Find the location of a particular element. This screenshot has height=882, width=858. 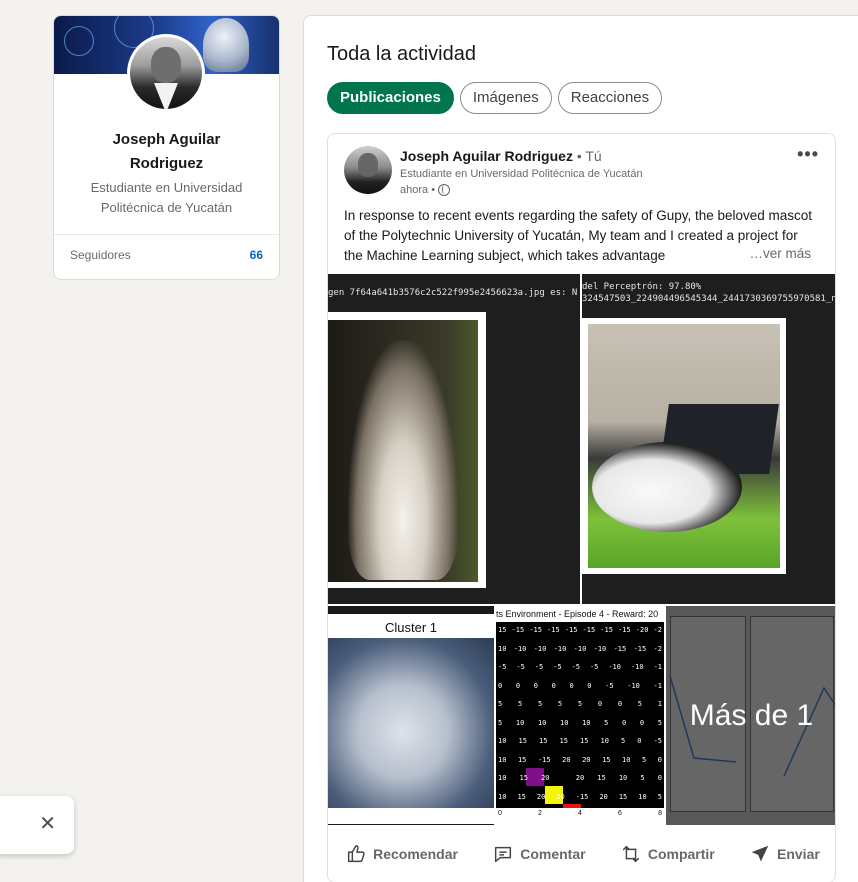

grid-row: 10 15 20 20 -15 20 15 10 5 is located at coordinates (580, 797).